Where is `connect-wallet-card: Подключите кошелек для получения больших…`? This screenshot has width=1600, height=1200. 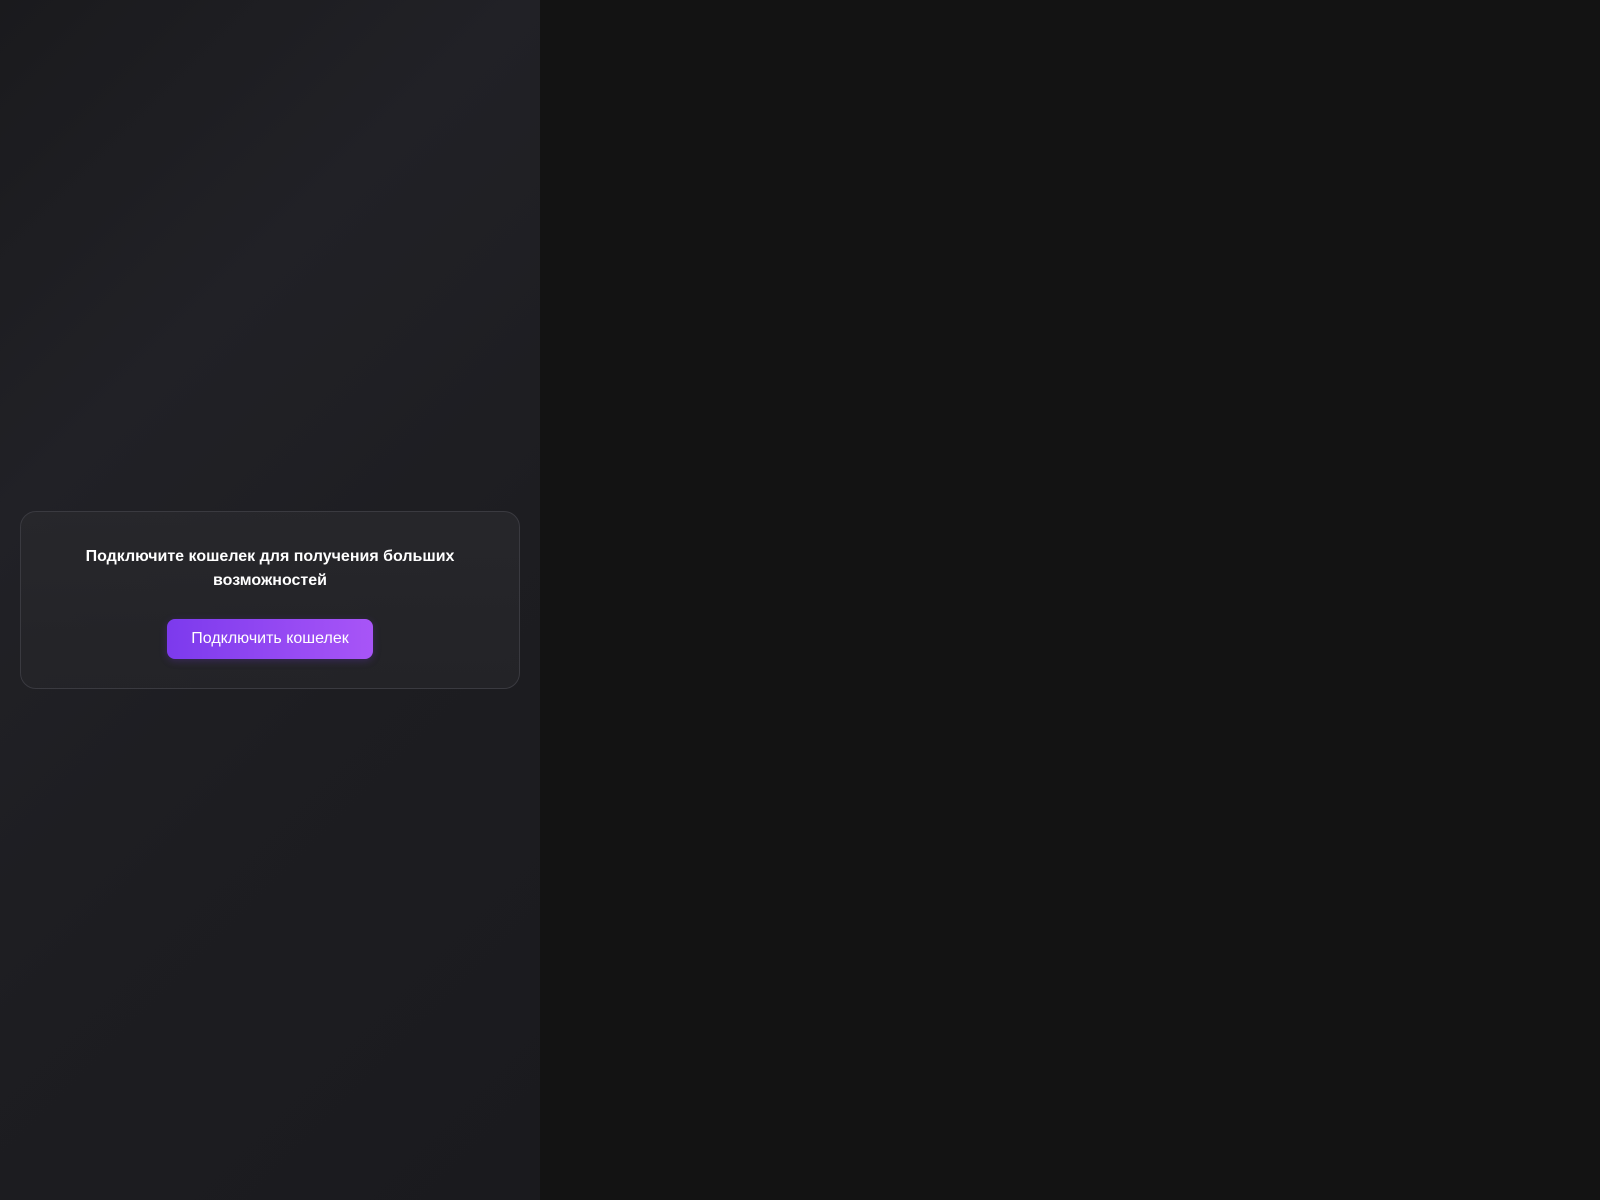
connect-wallet-card: Подключите кошелек для получения больших… is located at coordinates (270, 600).